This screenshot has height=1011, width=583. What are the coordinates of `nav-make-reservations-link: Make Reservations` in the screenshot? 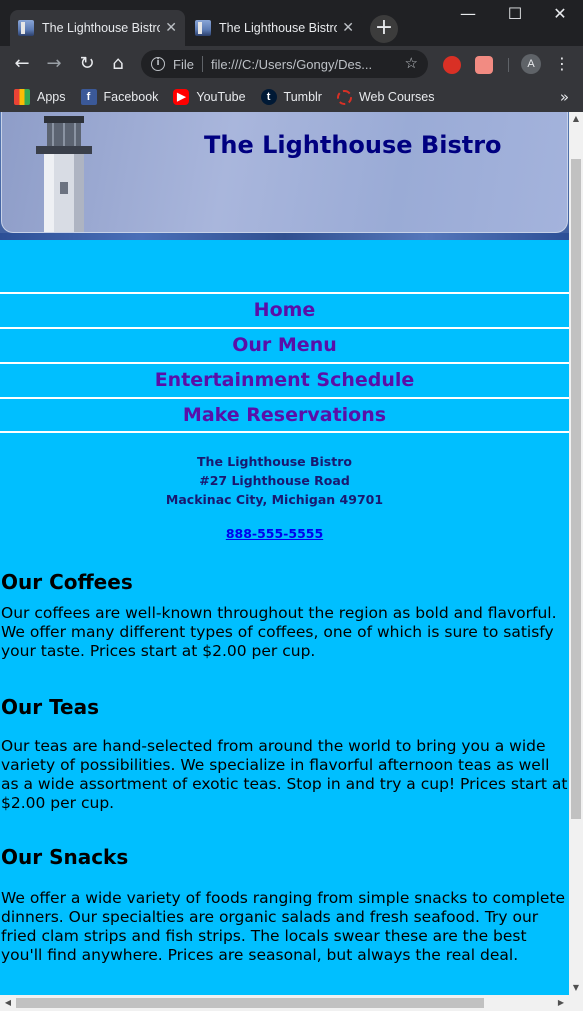 It's located at (284, 415).